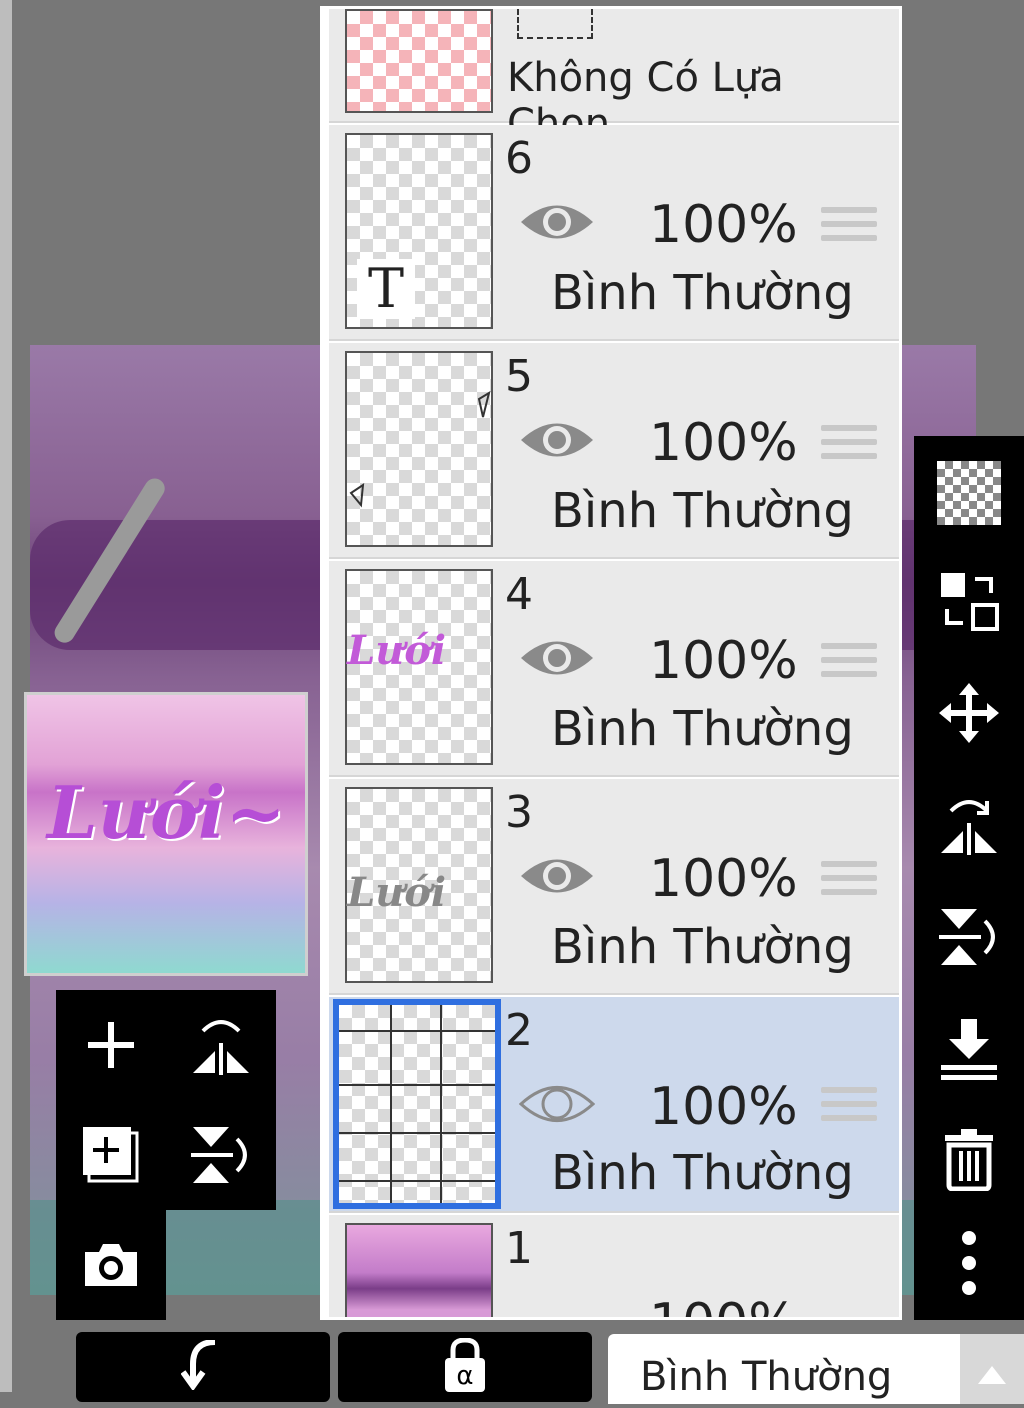  I want to click on scroll-edge, so click(6, 696).